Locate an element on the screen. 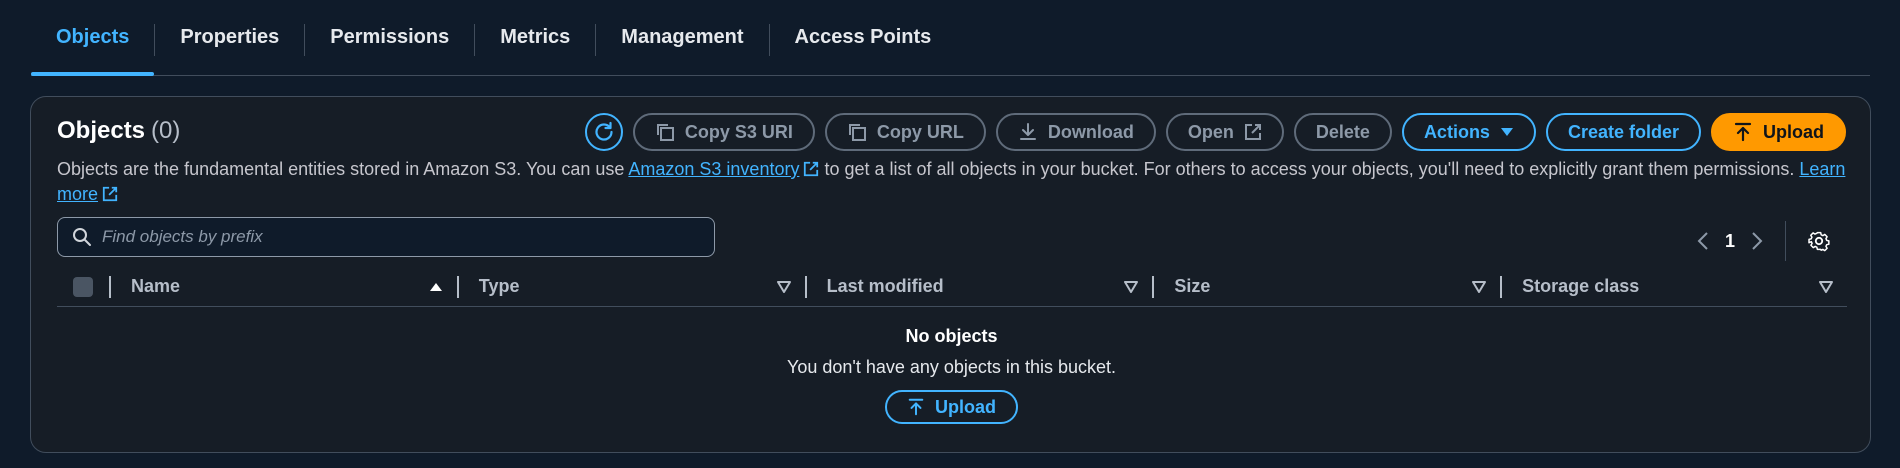  download-label: Download is located at coordinates (1090, 131).